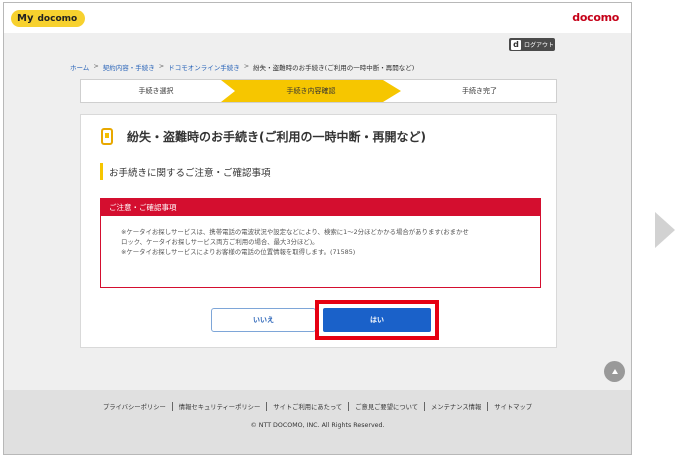 The image size is (676, 457). I want to click on breadcrumb-home: ホーム, so click(79, 67).